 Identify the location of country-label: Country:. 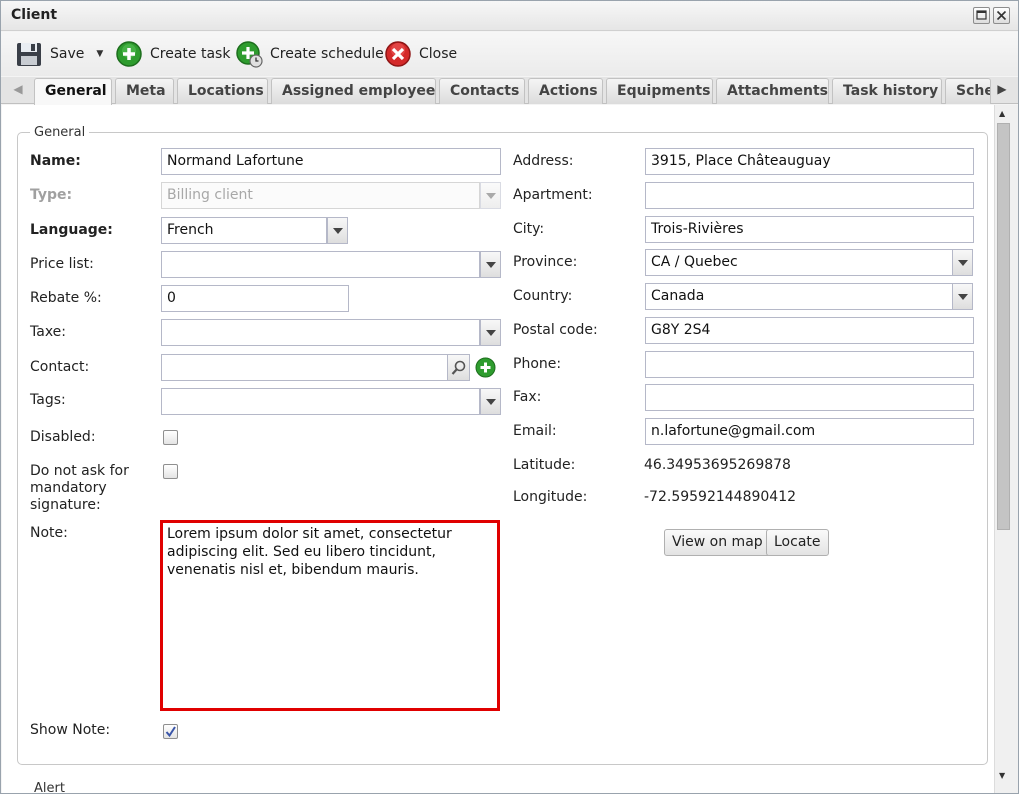
(543, 296).